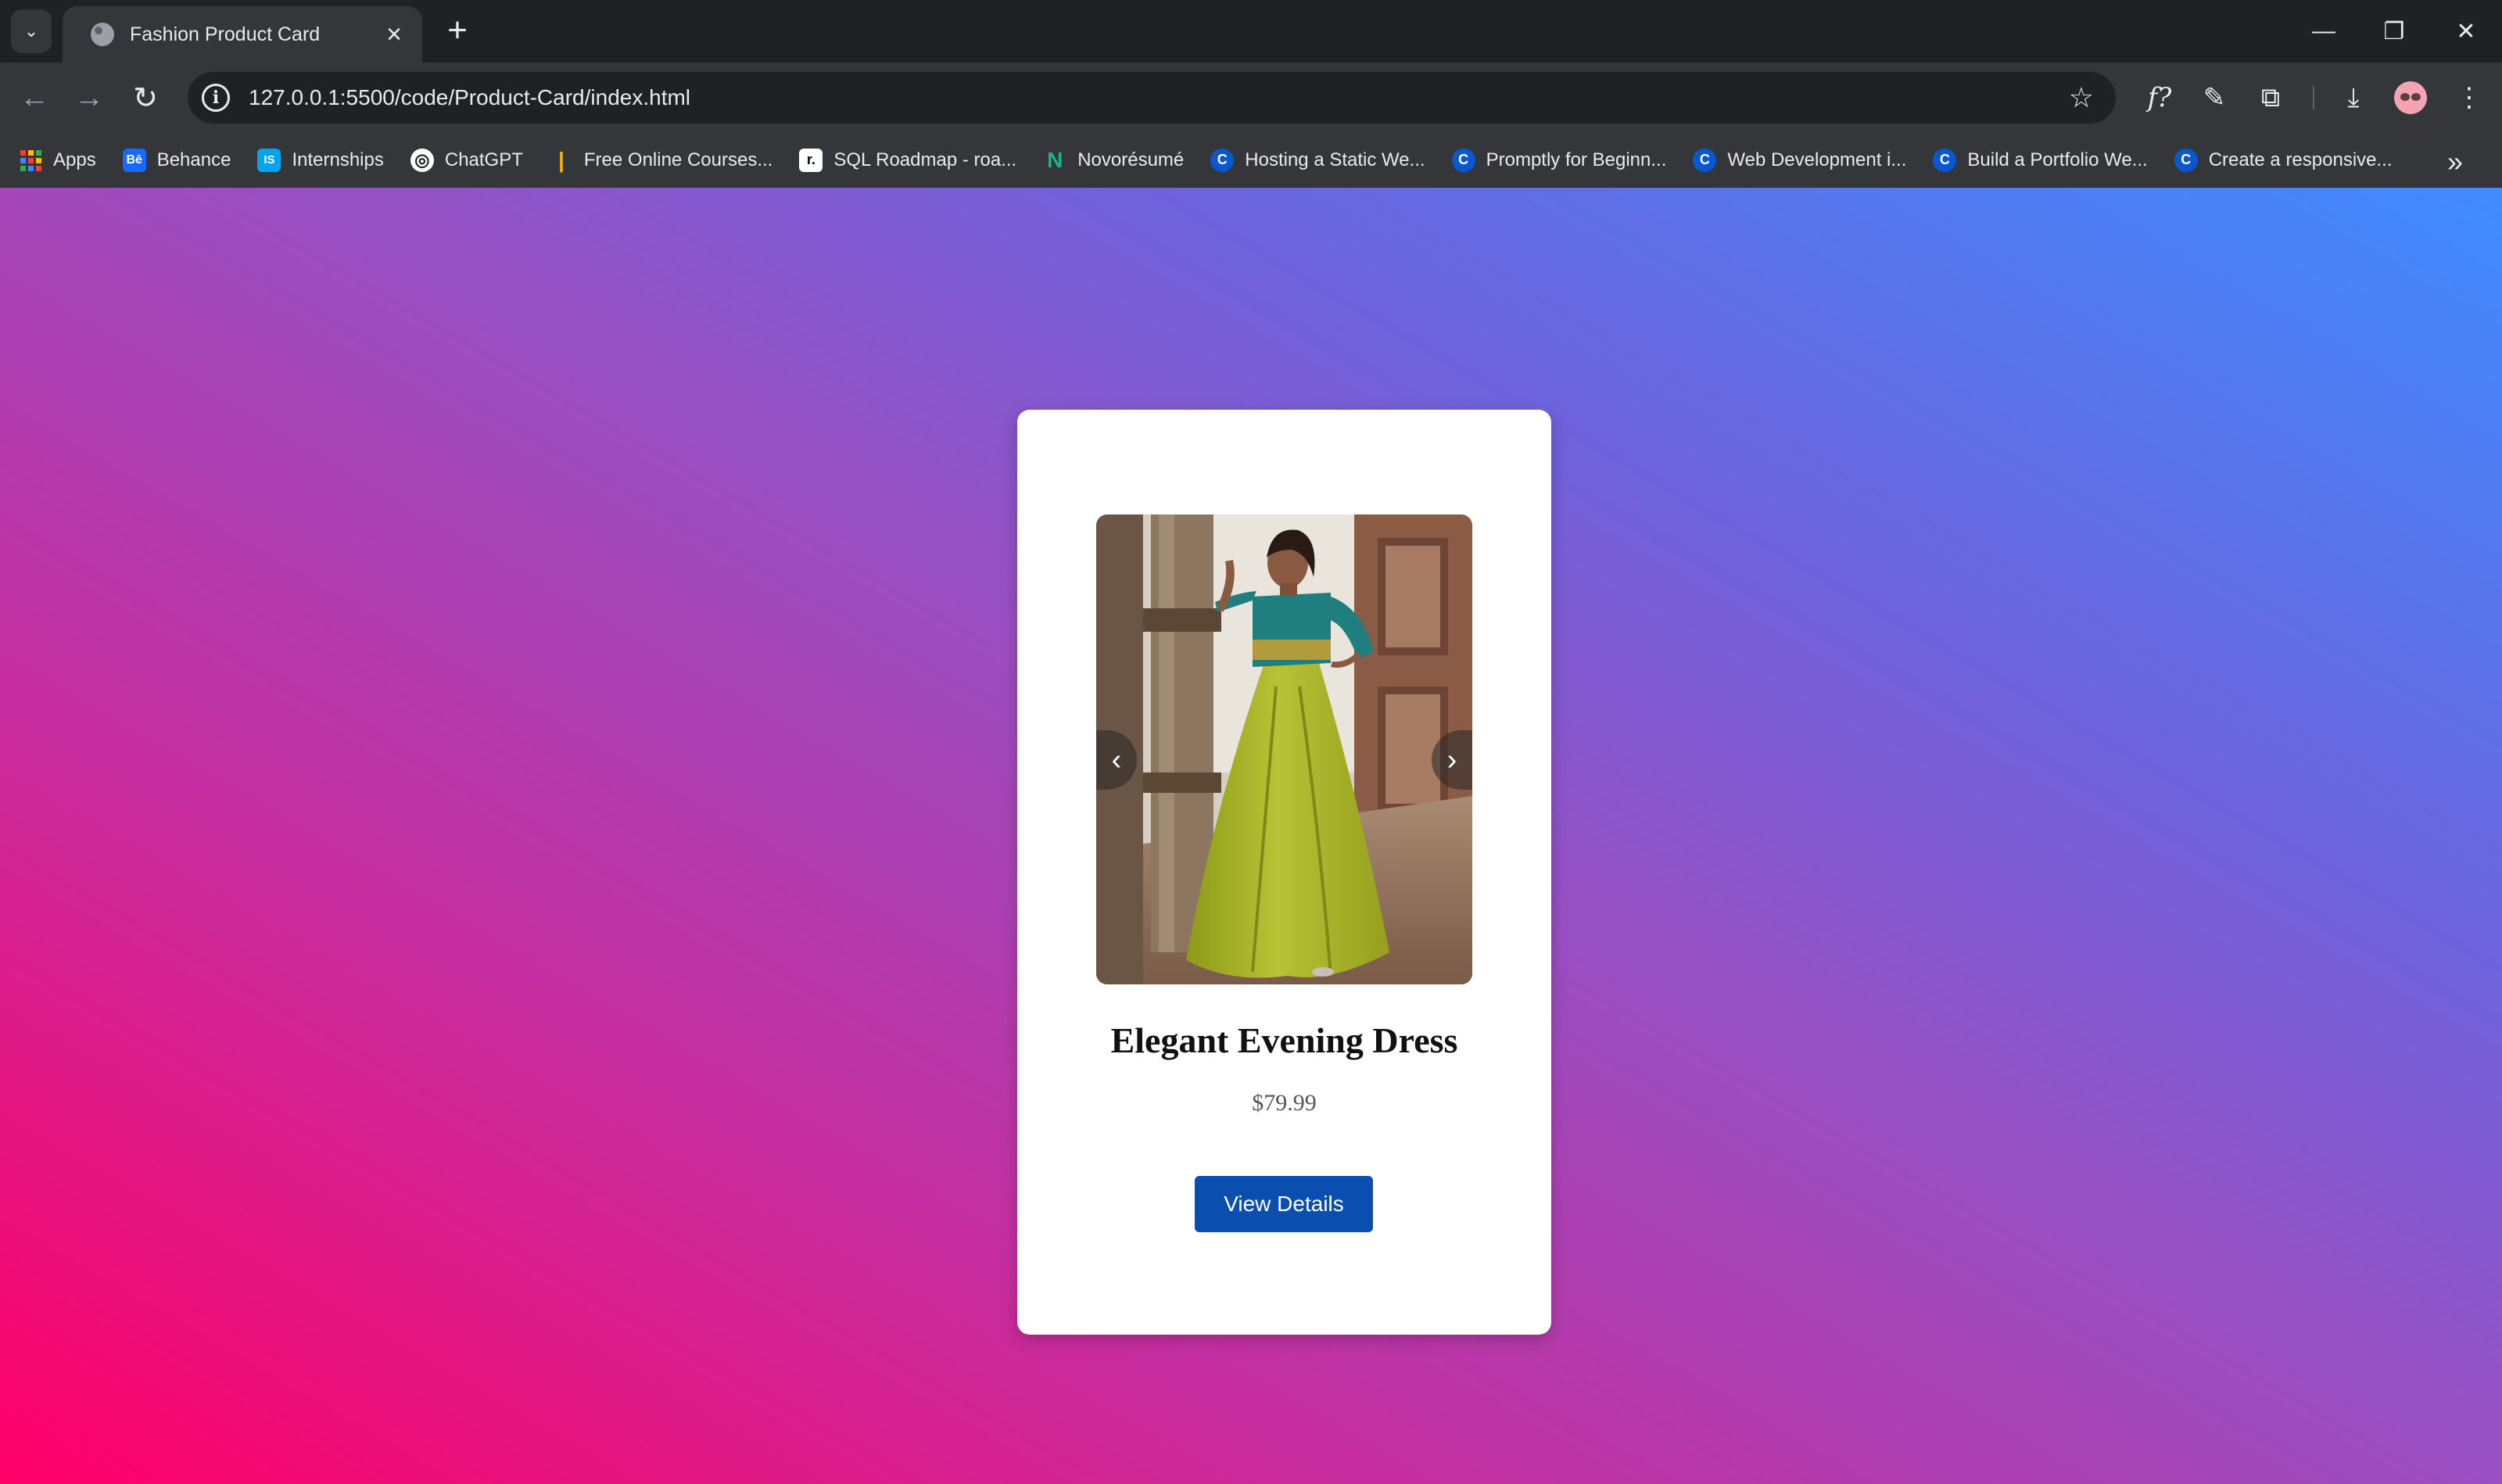  Describe the element at coordinates (2466, 31) in the screenshot. I see `window-close-icon: ✕` at that location.